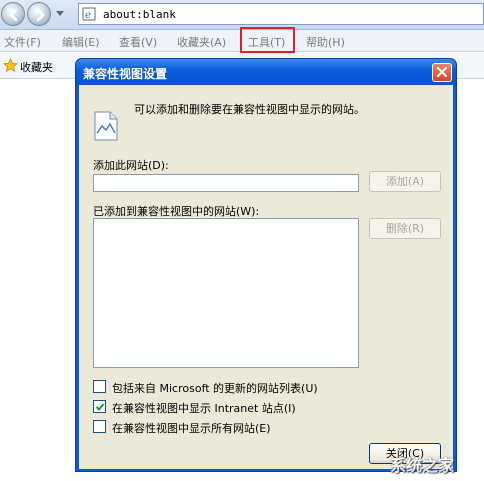  I want to click on intranet-checkbox, so click(99, 406).